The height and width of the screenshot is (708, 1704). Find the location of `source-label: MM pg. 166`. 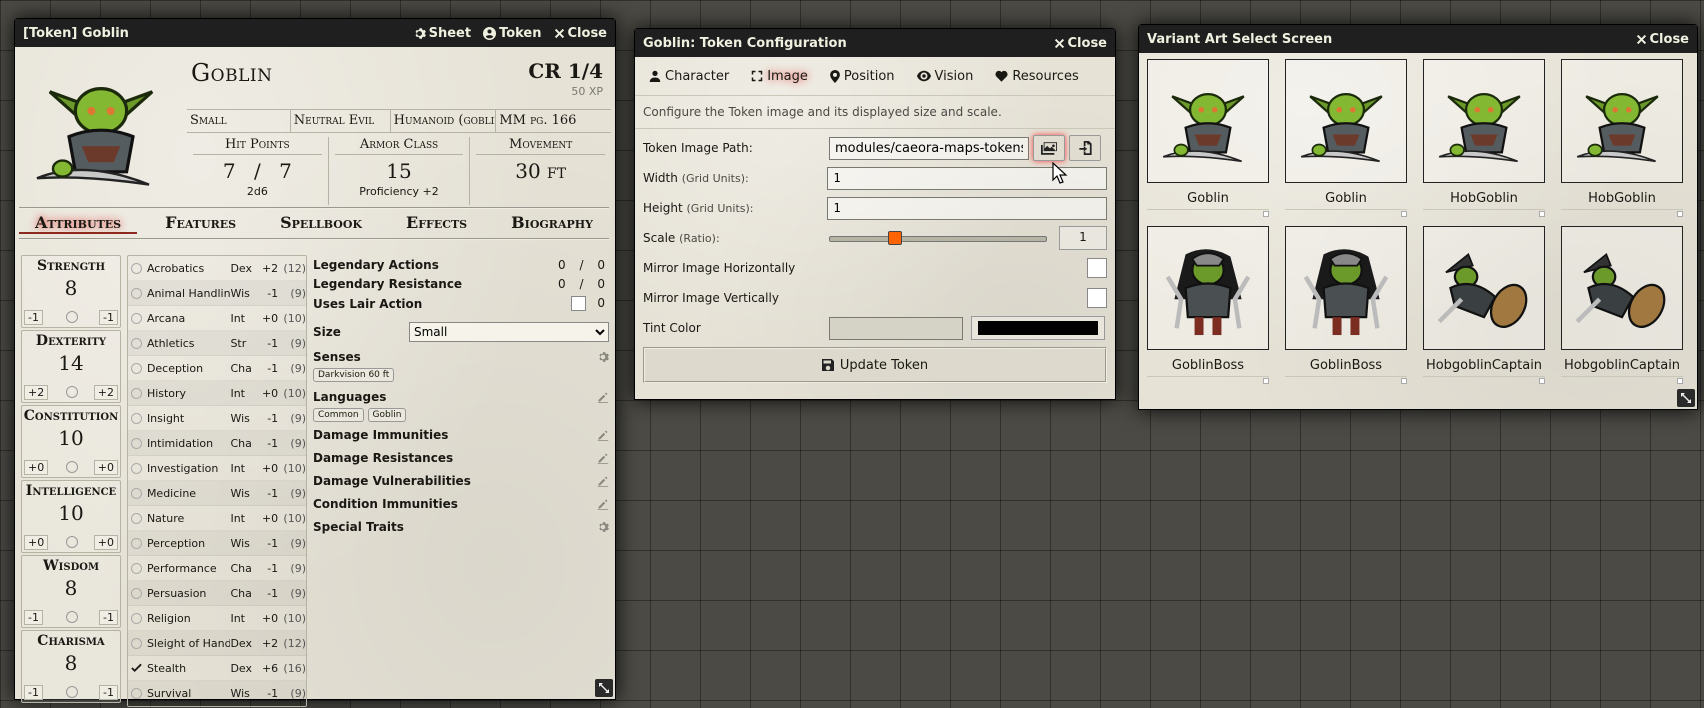

source-label: MM pg. 166 is located at coordinates (553, 121).